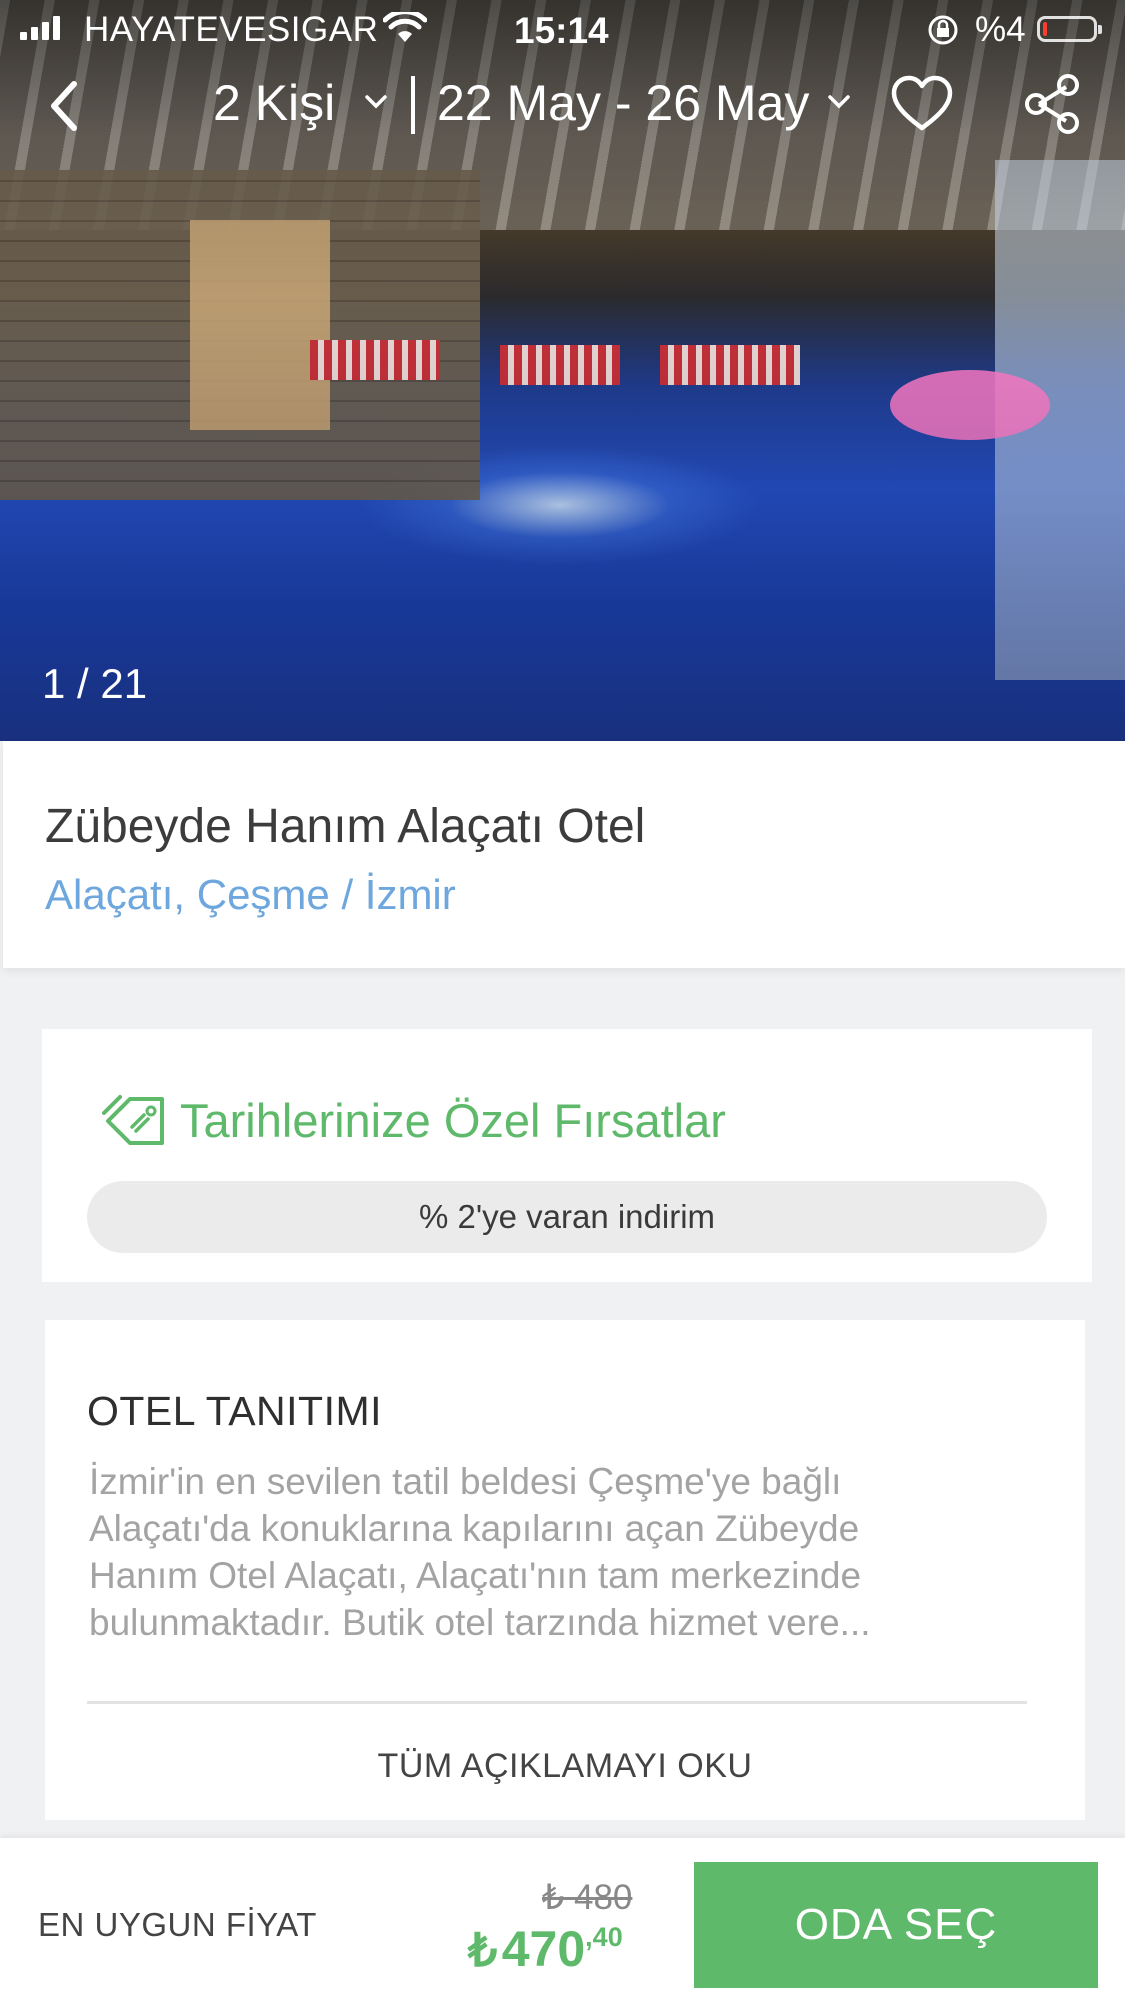  I want to click on discounted-price: ₺ 470,40, so click(545, 1949).